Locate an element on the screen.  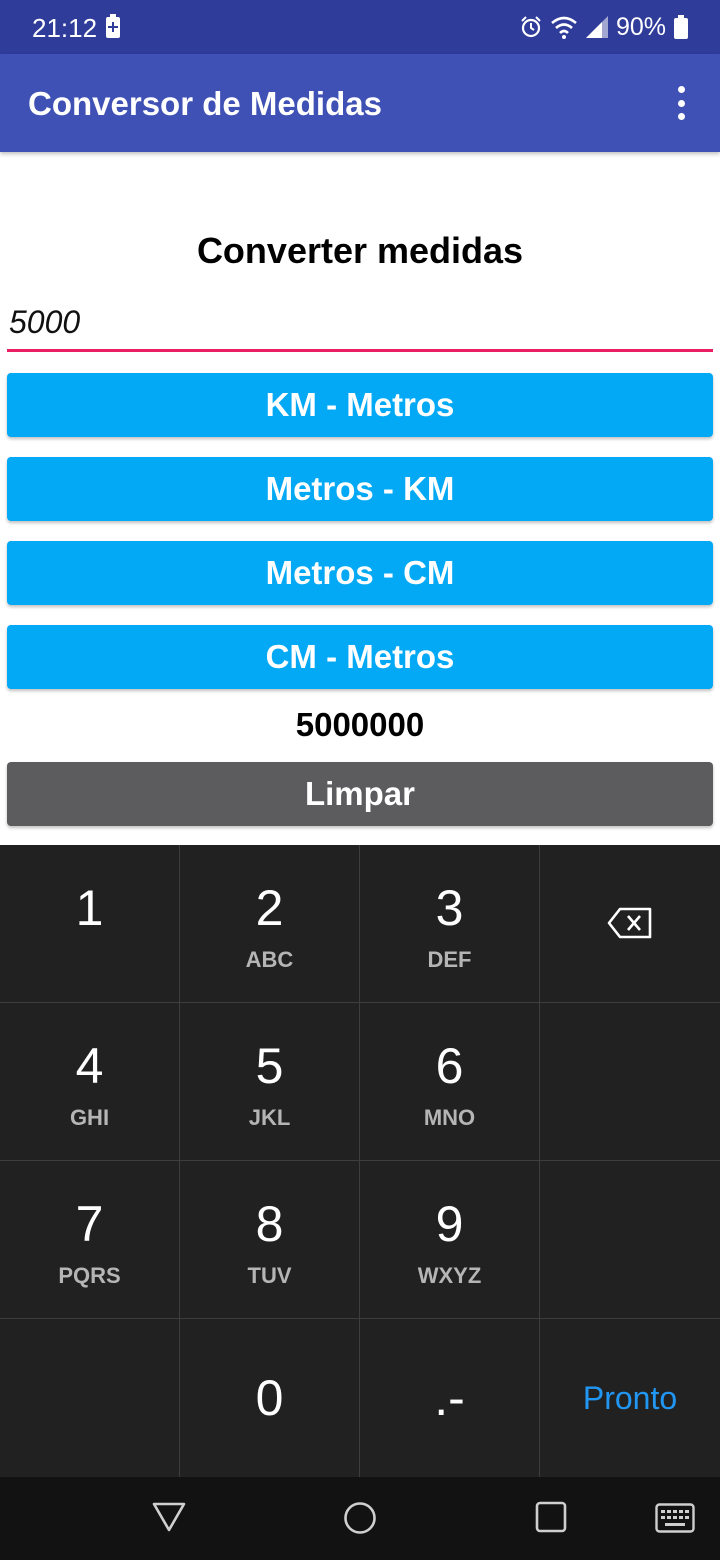
status-time: 21:12 is located at coordinates (65, 28).